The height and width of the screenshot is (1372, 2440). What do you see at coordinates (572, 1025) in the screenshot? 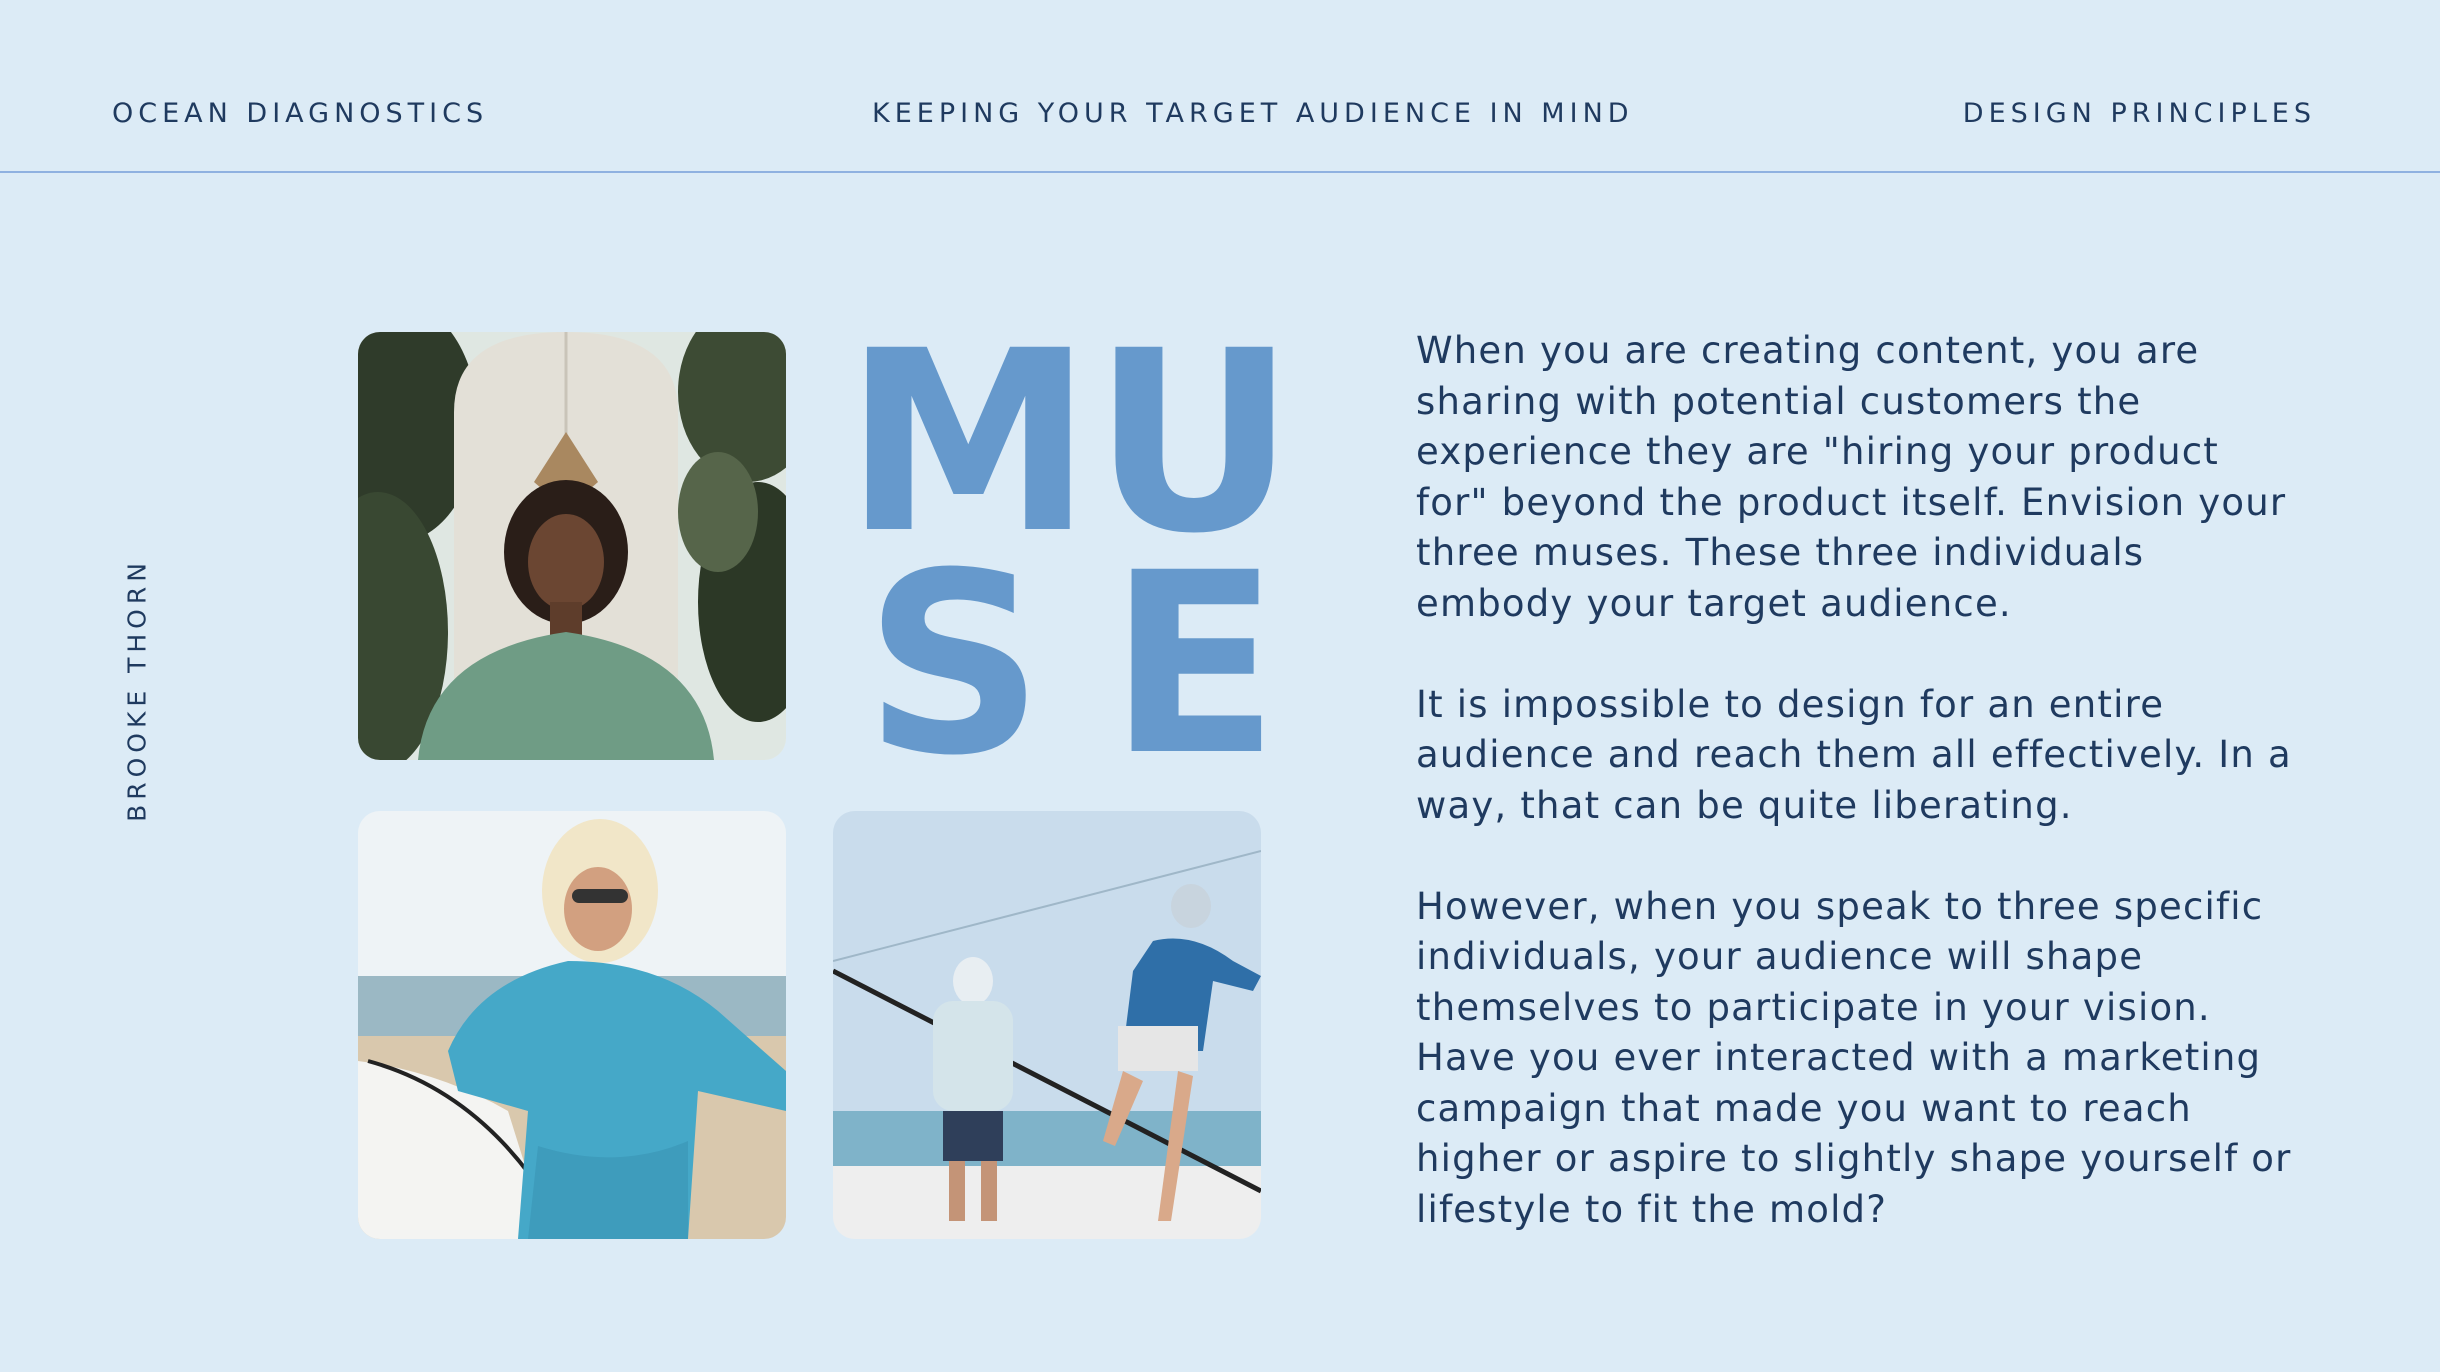
I see `muse-photo-beach` at bounding box center [572, 1025].